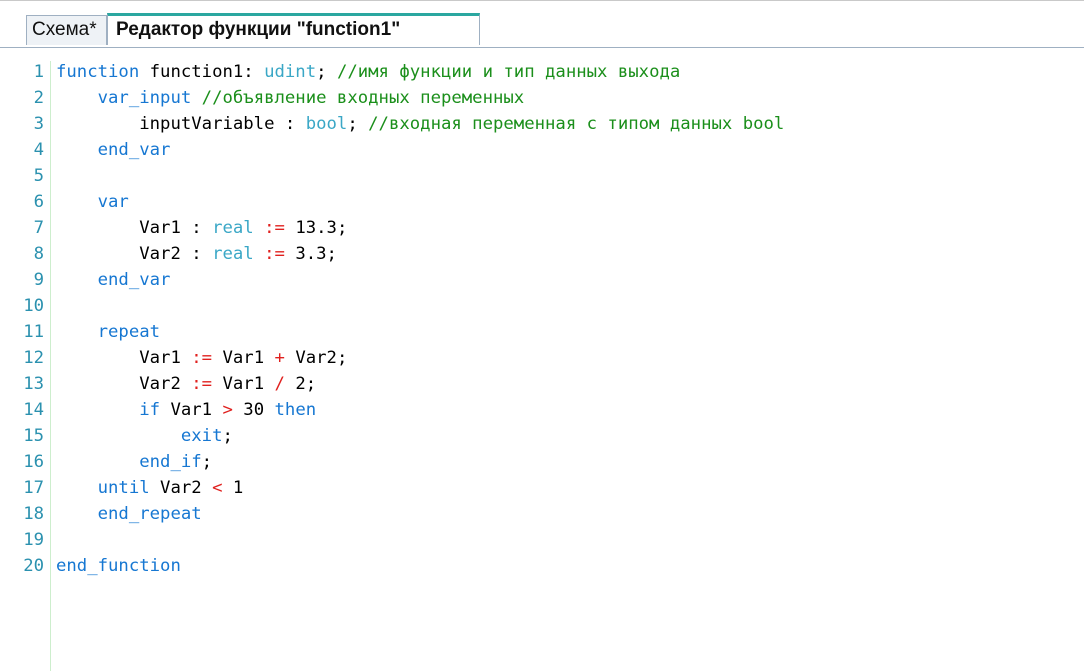  I want to click on code-text: repeat, so click(108, 332).